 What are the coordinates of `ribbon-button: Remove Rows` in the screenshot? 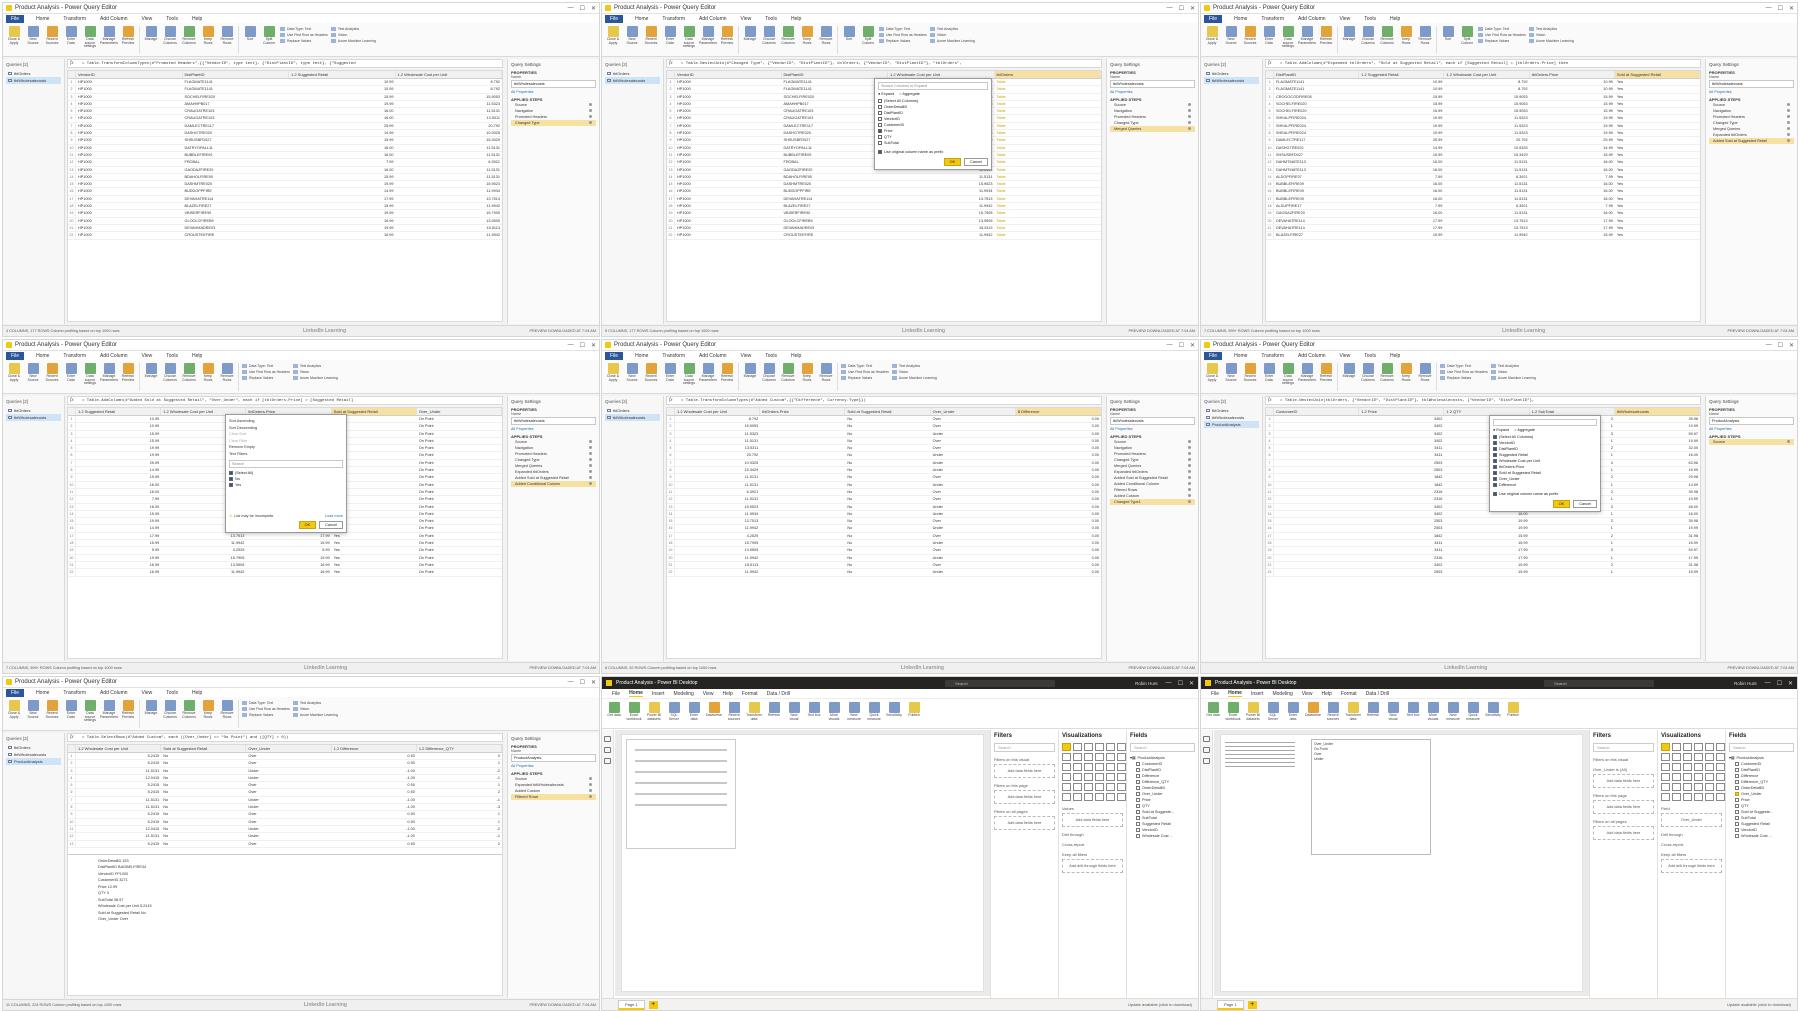 It's located at (227, 35).